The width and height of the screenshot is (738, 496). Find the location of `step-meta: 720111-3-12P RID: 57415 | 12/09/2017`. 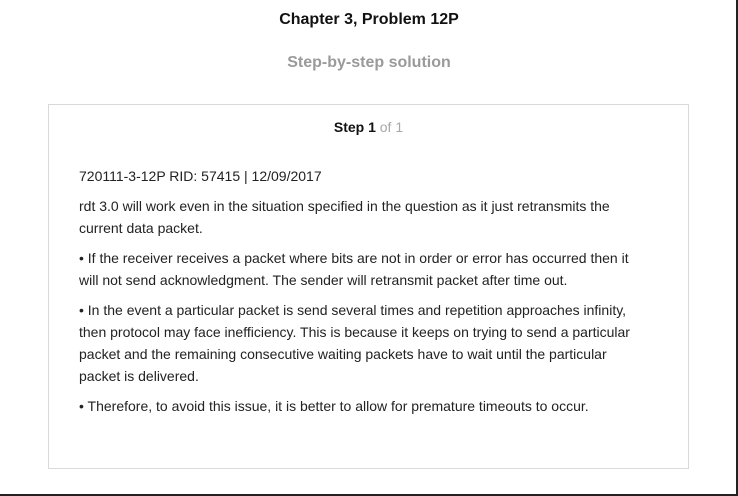

step-meta: 720111-3-12P RID: 57415 | 12/09/2017 is located at coordinates (200, 176).